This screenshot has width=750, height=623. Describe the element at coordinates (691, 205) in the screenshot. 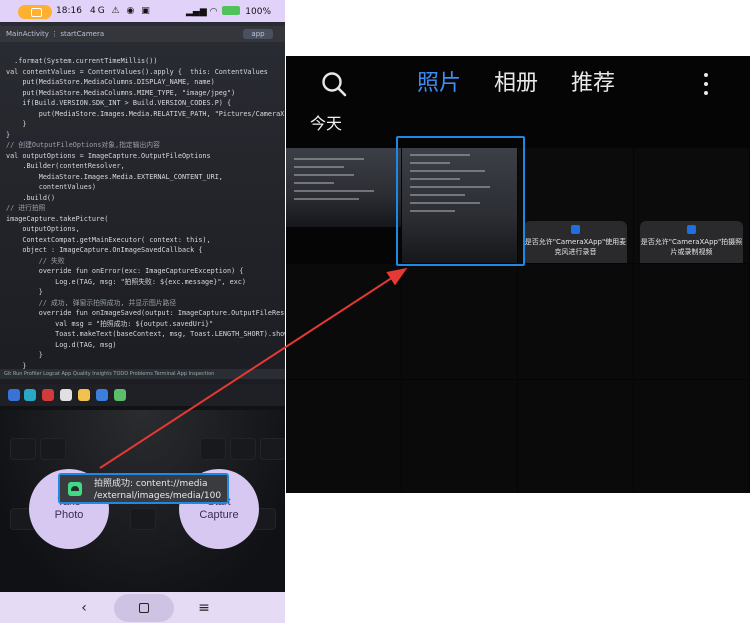

I see `permission-prompt-thumbnail: 是否允许"CameraXApp"拍摄照片或录制视频` at that location.